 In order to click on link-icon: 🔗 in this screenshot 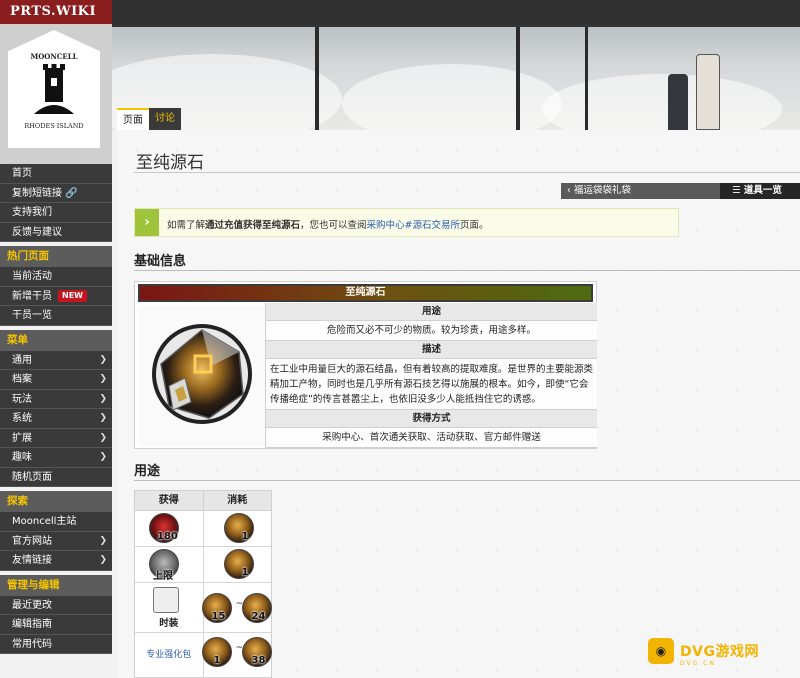, I will do `click(71, 193)`.